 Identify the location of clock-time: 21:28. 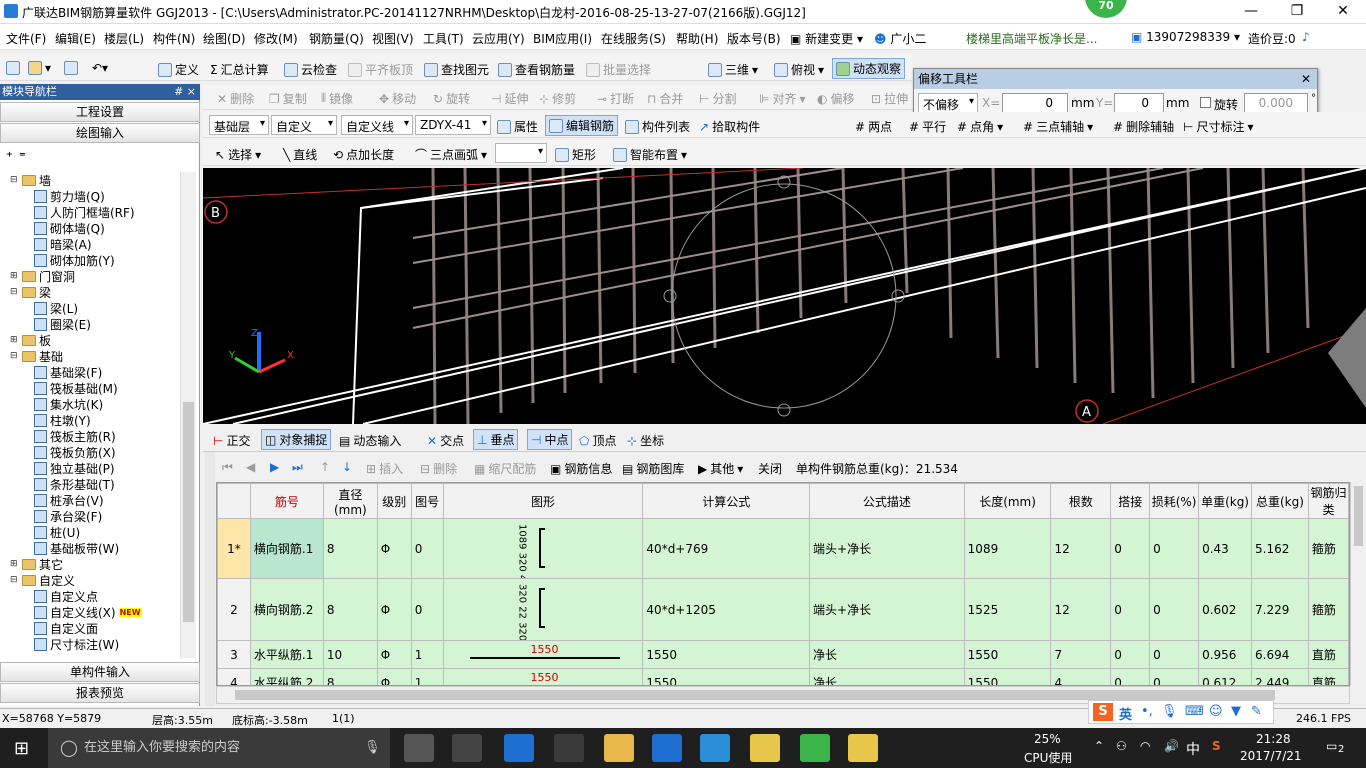
(1273, 739).